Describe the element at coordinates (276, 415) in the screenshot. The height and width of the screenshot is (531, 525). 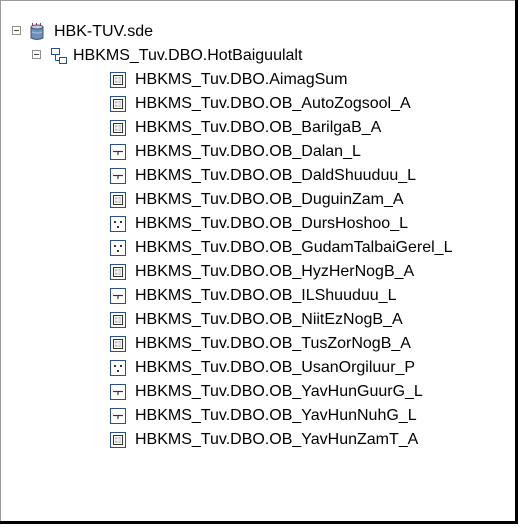
I see `tree-node-label: HBKMS_Tuv.DBO.OB_YavHunNuhG_L` at that location.